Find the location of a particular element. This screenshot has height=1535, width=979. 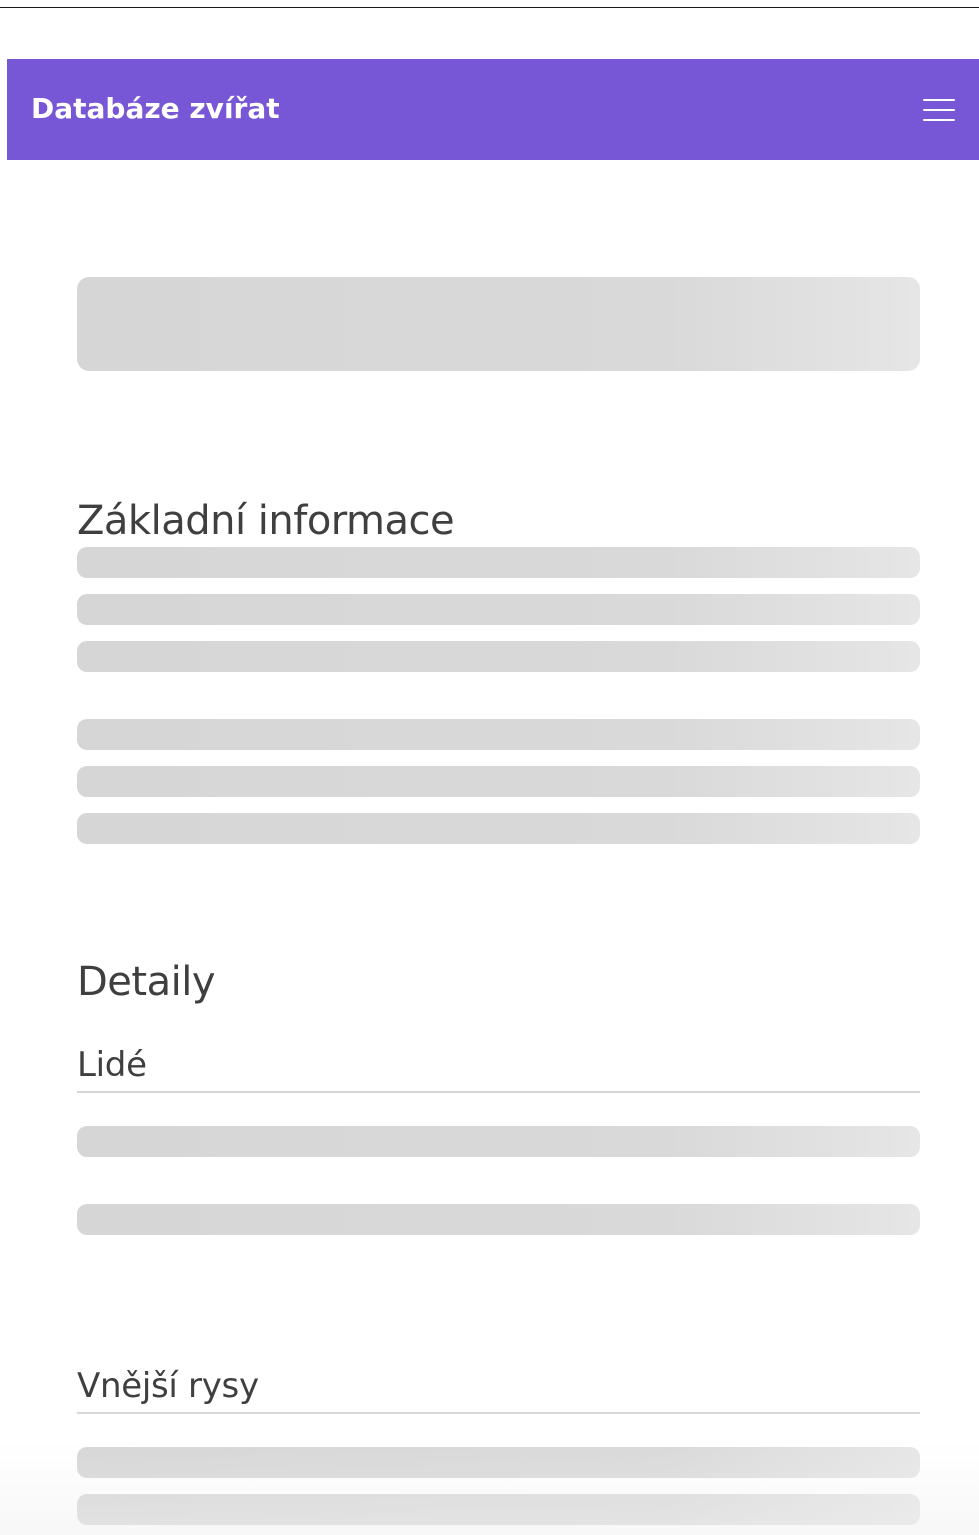

title-skeleton-placeholder is located at coordinates (498, 324).